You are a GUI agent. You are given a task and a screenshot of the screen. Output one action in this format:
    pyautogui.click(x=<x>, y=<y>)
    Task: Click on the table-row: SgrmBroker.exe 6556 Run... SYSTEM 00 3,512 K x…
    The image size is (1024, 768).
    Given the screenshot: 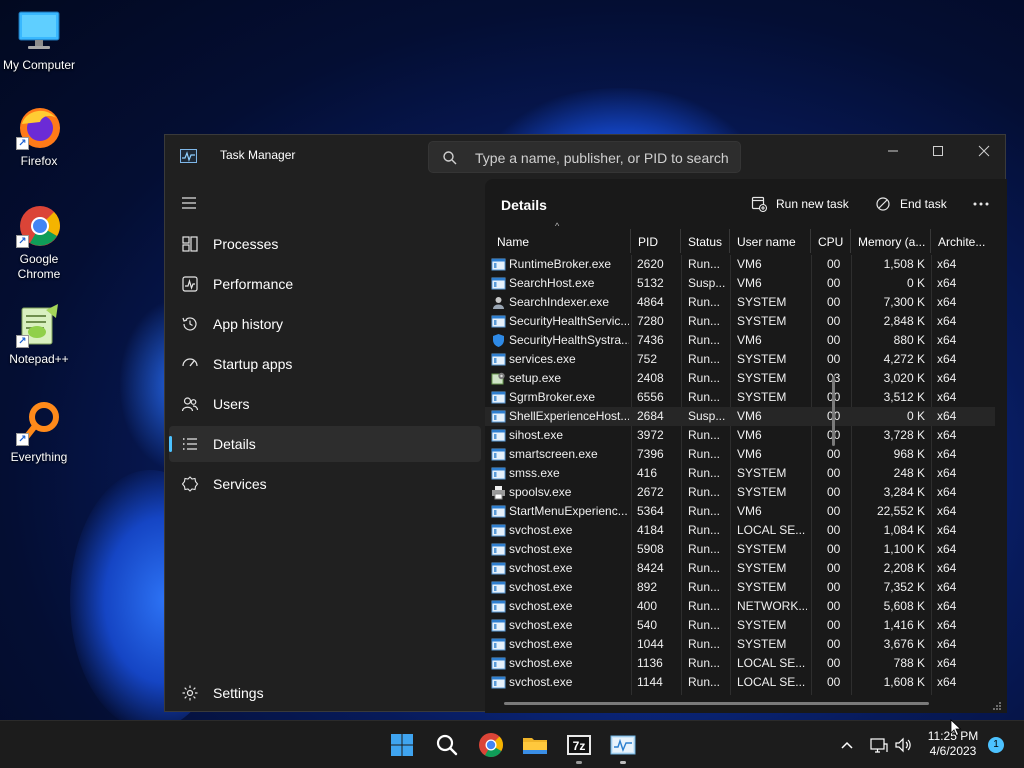 What is the action you would take?
    pyautogui.click(x=740, y=397)
    